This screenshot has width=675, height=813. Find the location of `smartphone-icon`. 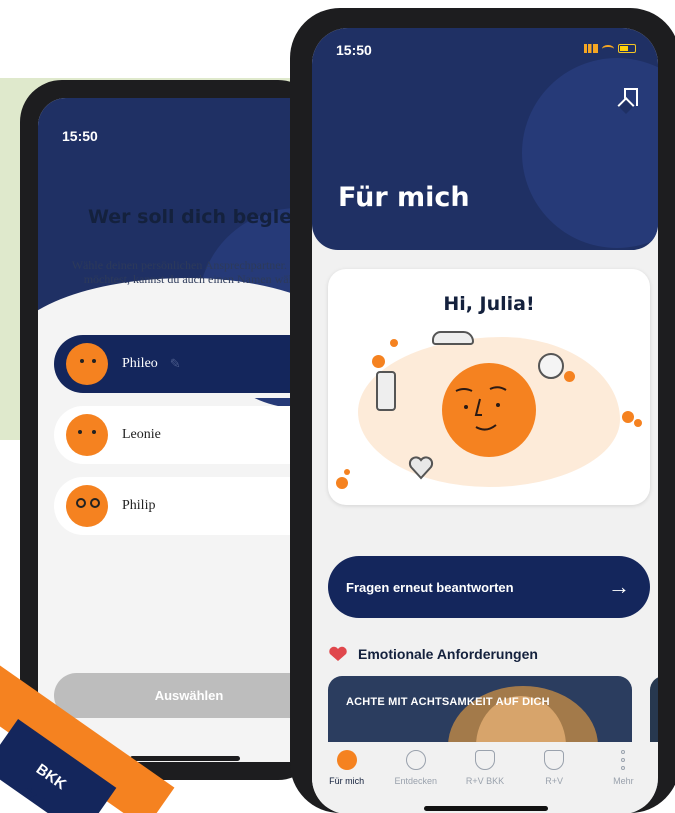

smartphone-icon is located at coordinates (386, 391).